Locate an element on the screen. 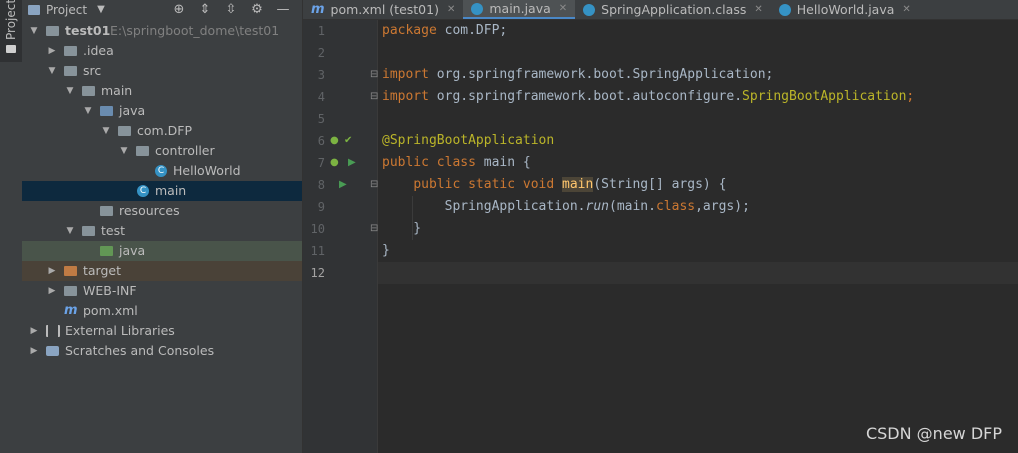 Image resolution: width=1018 pixels, height=453 pixels. package-icon is located at coordinates (142, 151).